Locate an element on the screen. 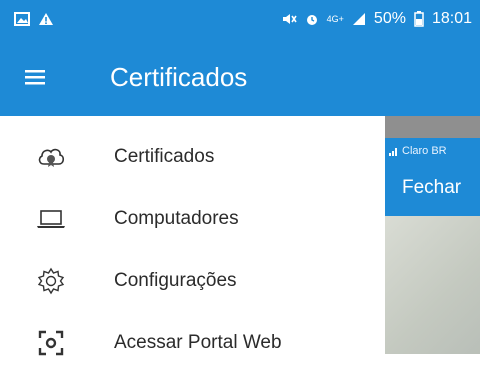  alarm-icon is located at coordinates (311, 20).